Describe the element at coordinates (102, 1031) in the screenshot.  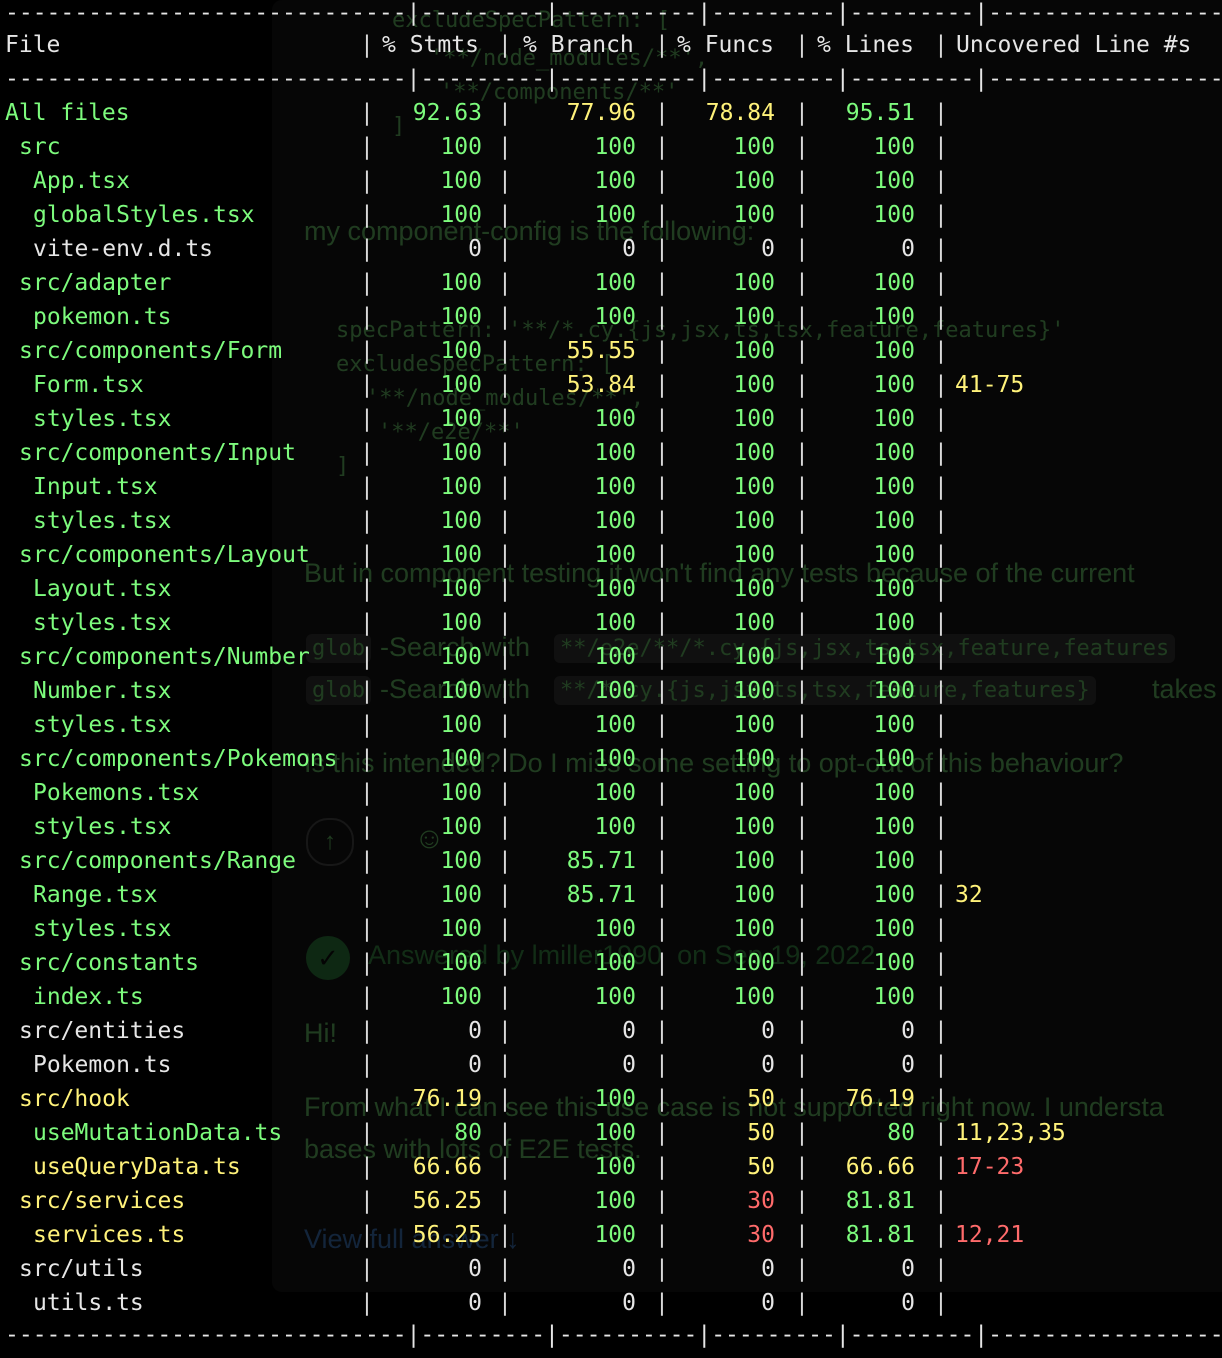
I see `file-path: src/entities` at that location.